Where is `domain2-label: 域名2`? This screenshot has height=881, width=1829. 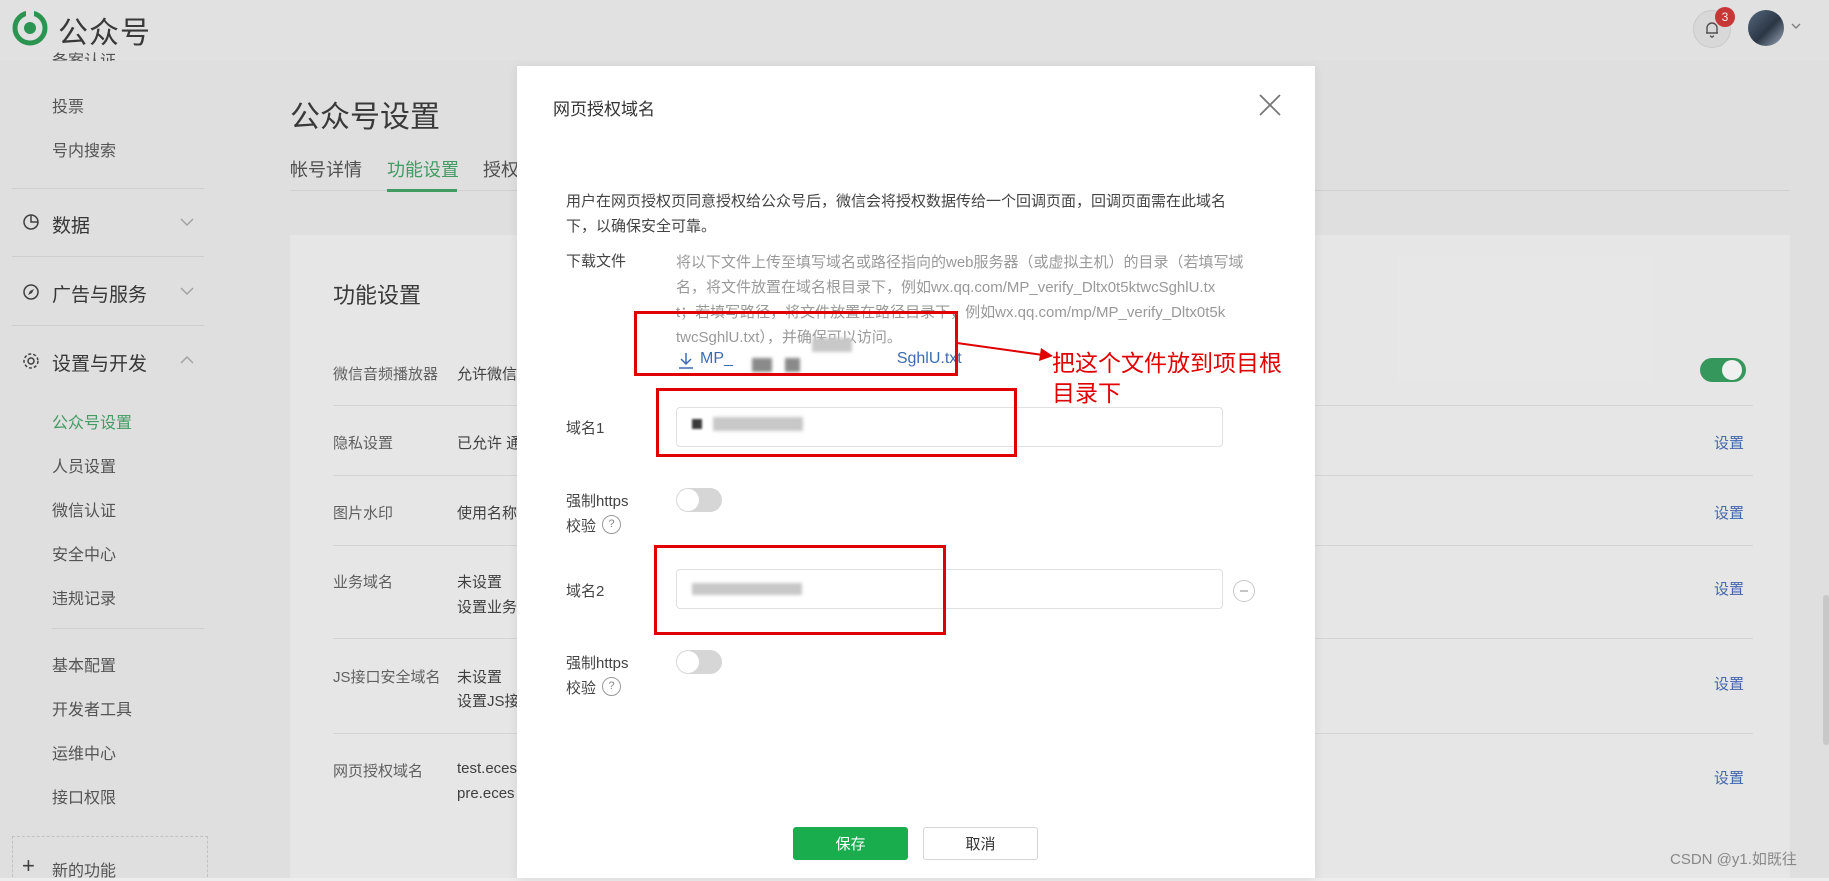
domain2-label: 域名2 is located at coordinates (585, 591).